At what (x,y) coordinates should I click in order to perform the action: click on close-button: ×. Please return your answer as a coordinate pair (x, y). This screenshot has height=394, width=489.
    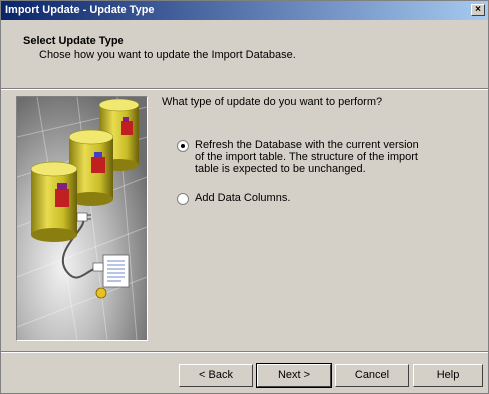
    Looking at the image, I should click on (478, 10).